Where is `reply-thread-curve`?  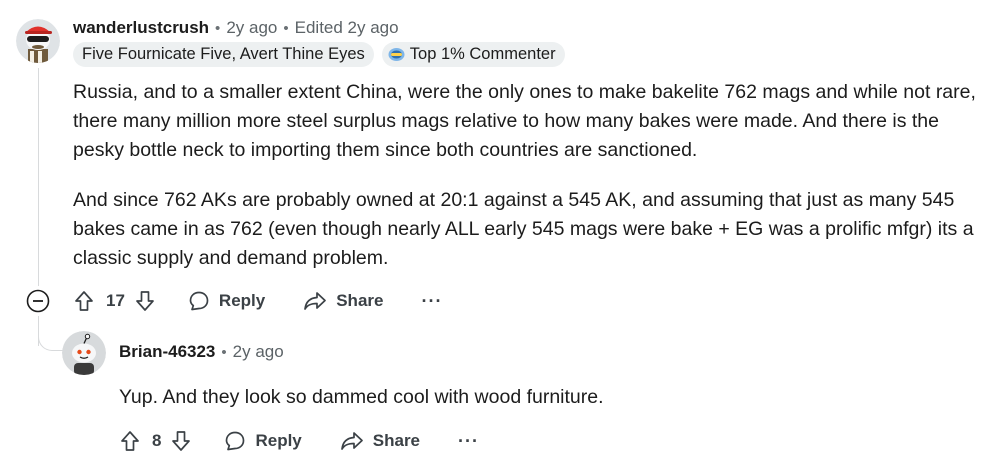 reply-thread-curve is located at coordinates (51, 334).